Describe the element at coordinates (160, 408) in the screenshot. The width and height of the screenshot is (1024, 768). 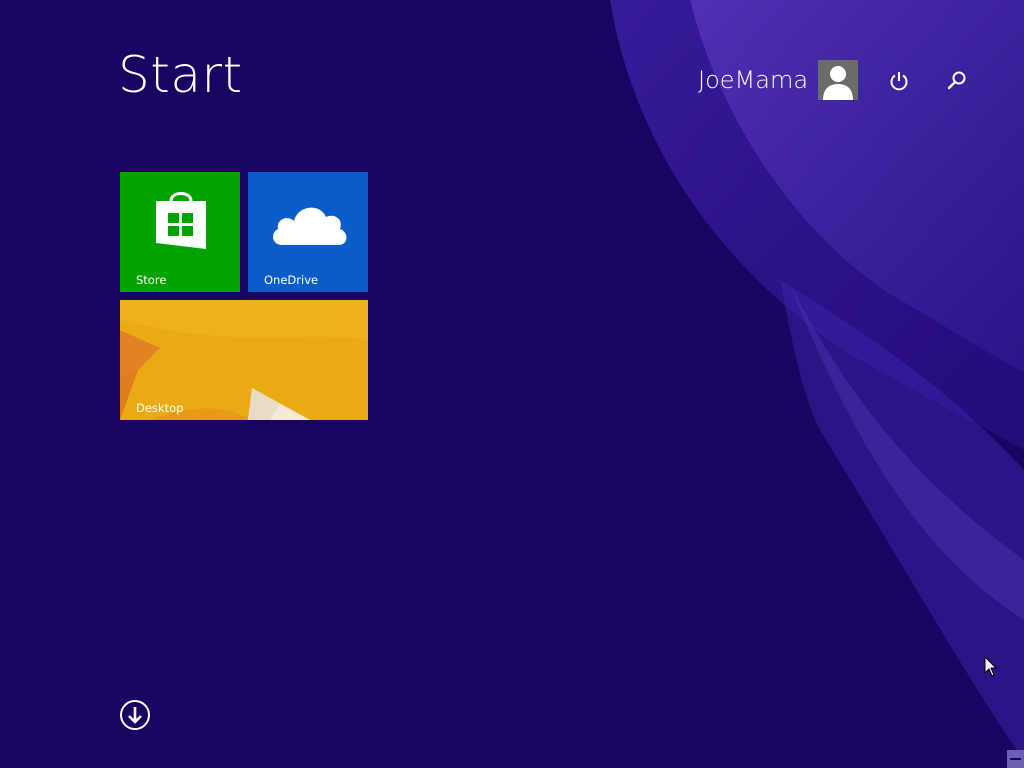
I see `tile-desktop-label: Desktop` at that location.